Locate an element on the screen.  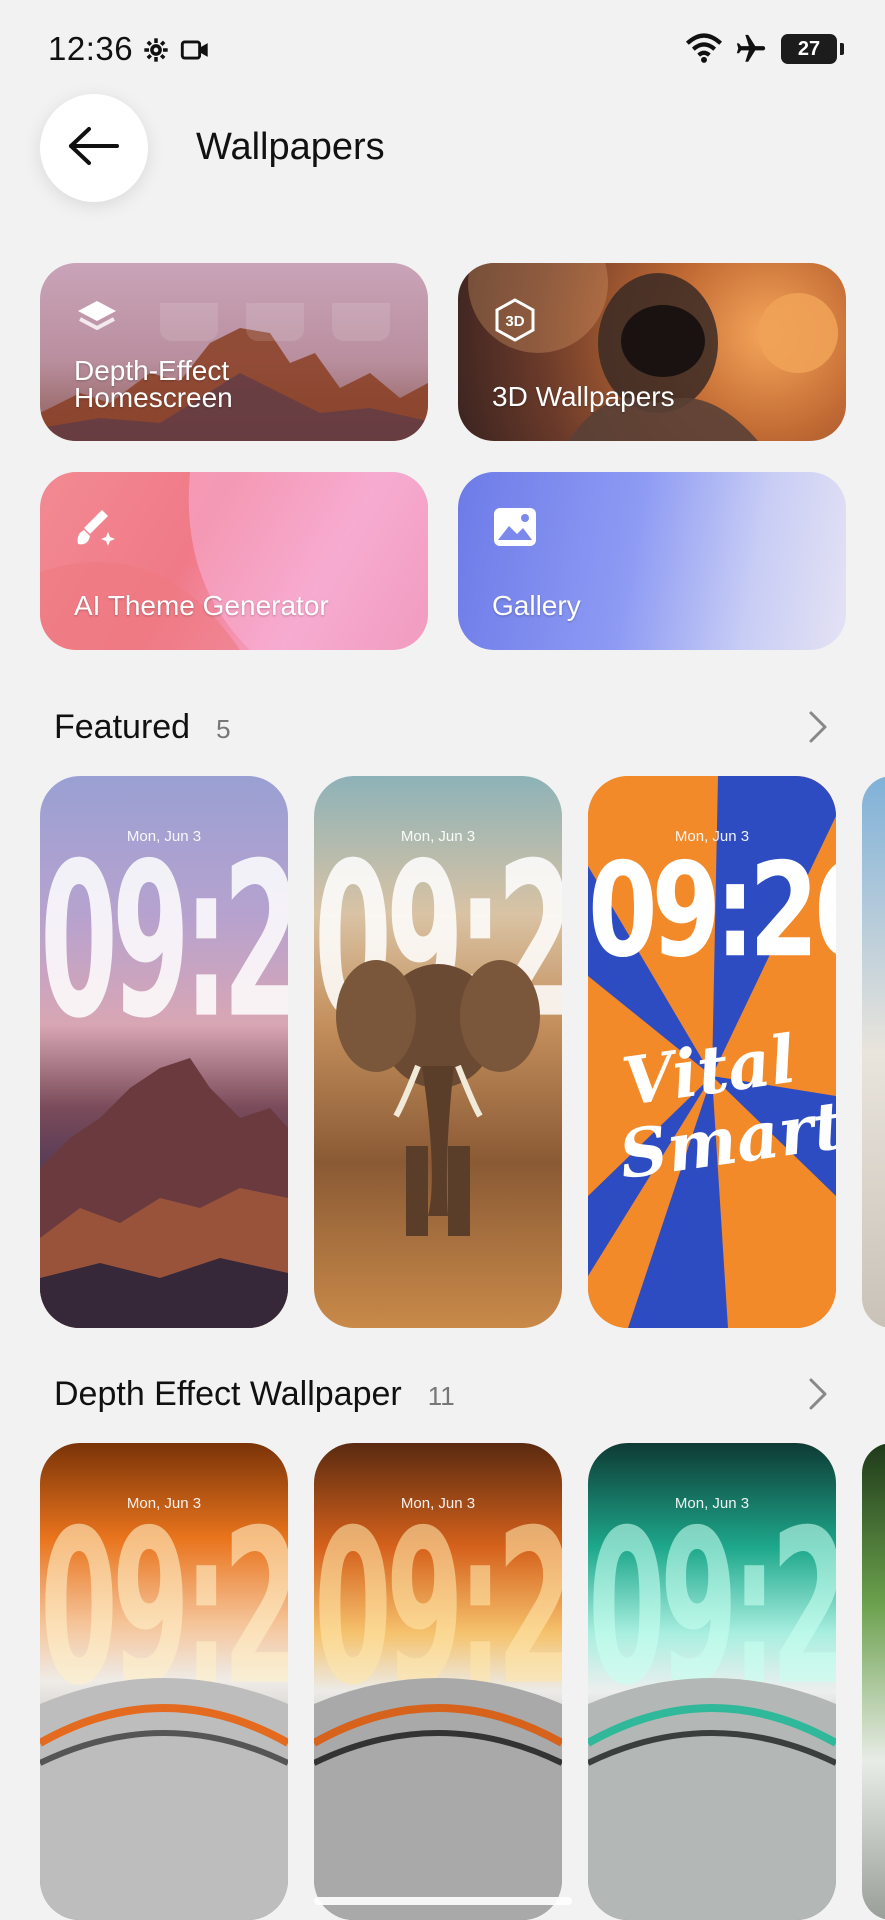
featured-wallpaper-tile: Mon, Jun 3 09:26 Vital Smart is located at coordinates (712, 1052).